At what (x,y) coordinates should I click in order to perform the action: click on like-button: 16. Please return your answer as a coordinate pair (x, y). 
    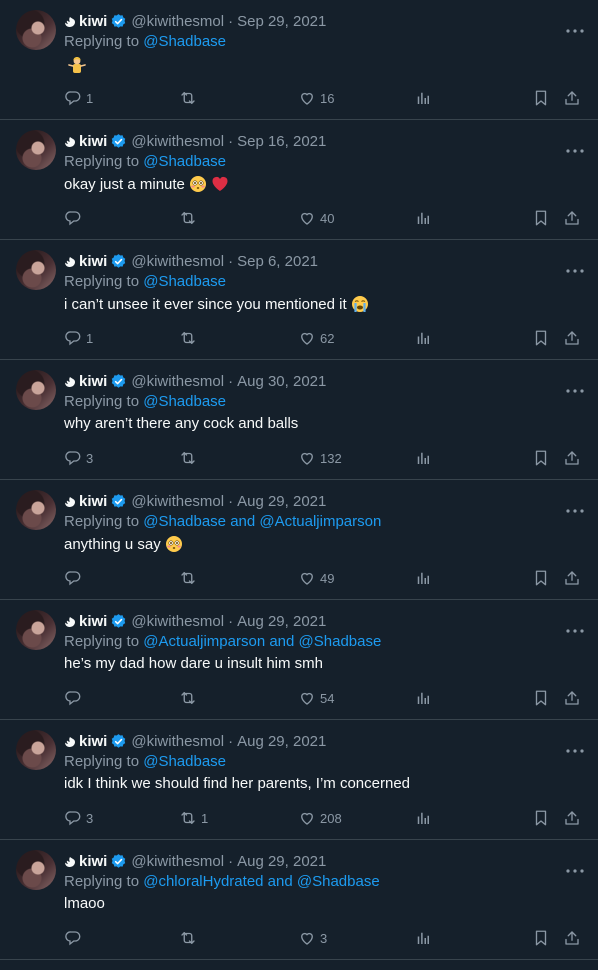
    Looking at the image, I should click on (316, 98).